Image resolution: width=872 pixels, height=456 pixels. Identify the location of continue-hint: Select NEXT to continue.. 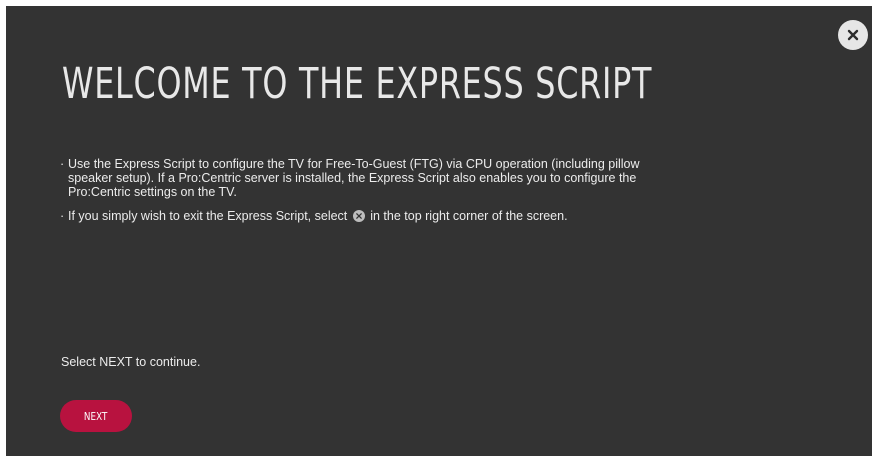
(131, 362).